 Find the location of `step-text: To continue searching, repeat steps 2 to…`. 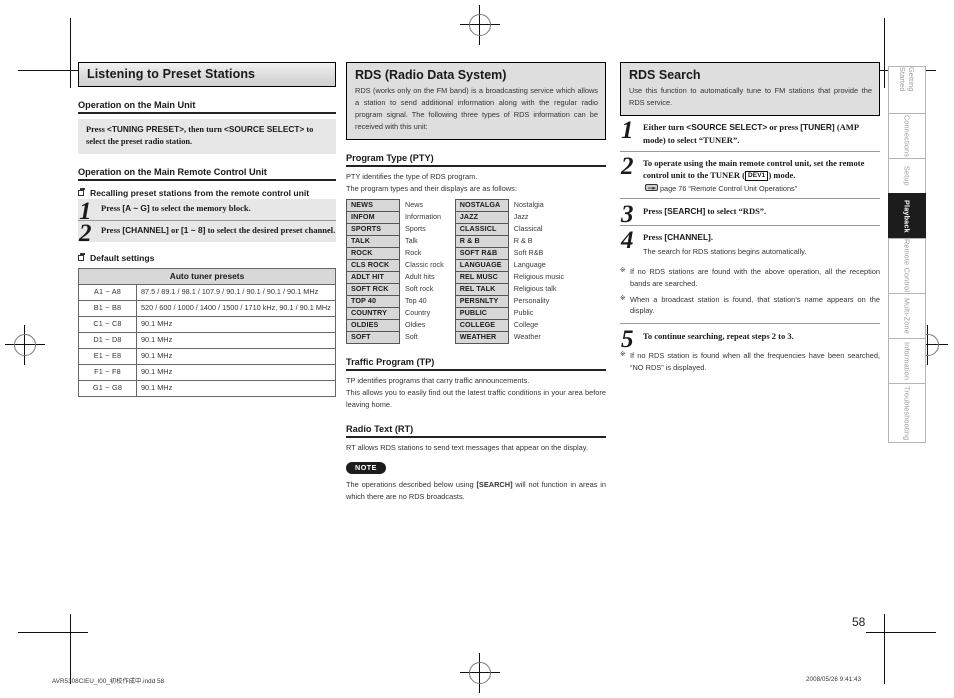

step-text: To continue searching, repeat steps 2 to… is located at coordinates (718, 336).